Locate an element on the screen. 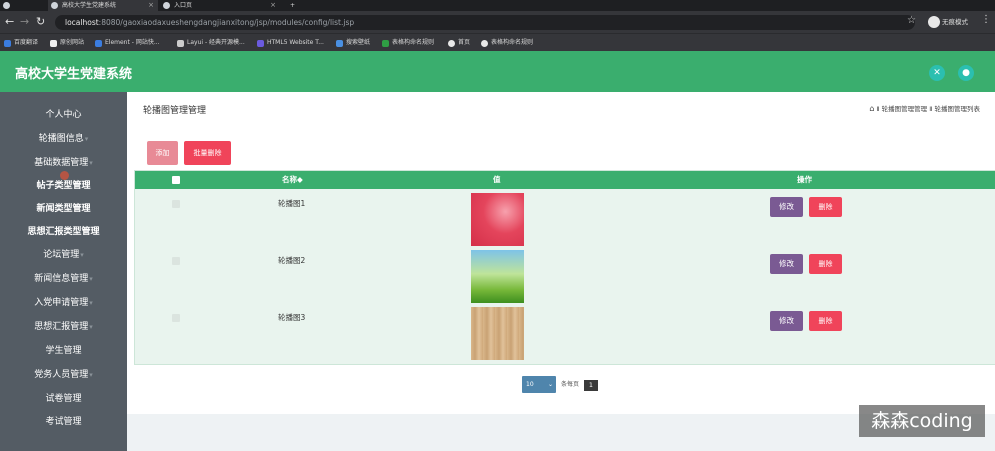 This screenshot has width=995, height=451. forward-icon: → is located at coordinates (24, 22).